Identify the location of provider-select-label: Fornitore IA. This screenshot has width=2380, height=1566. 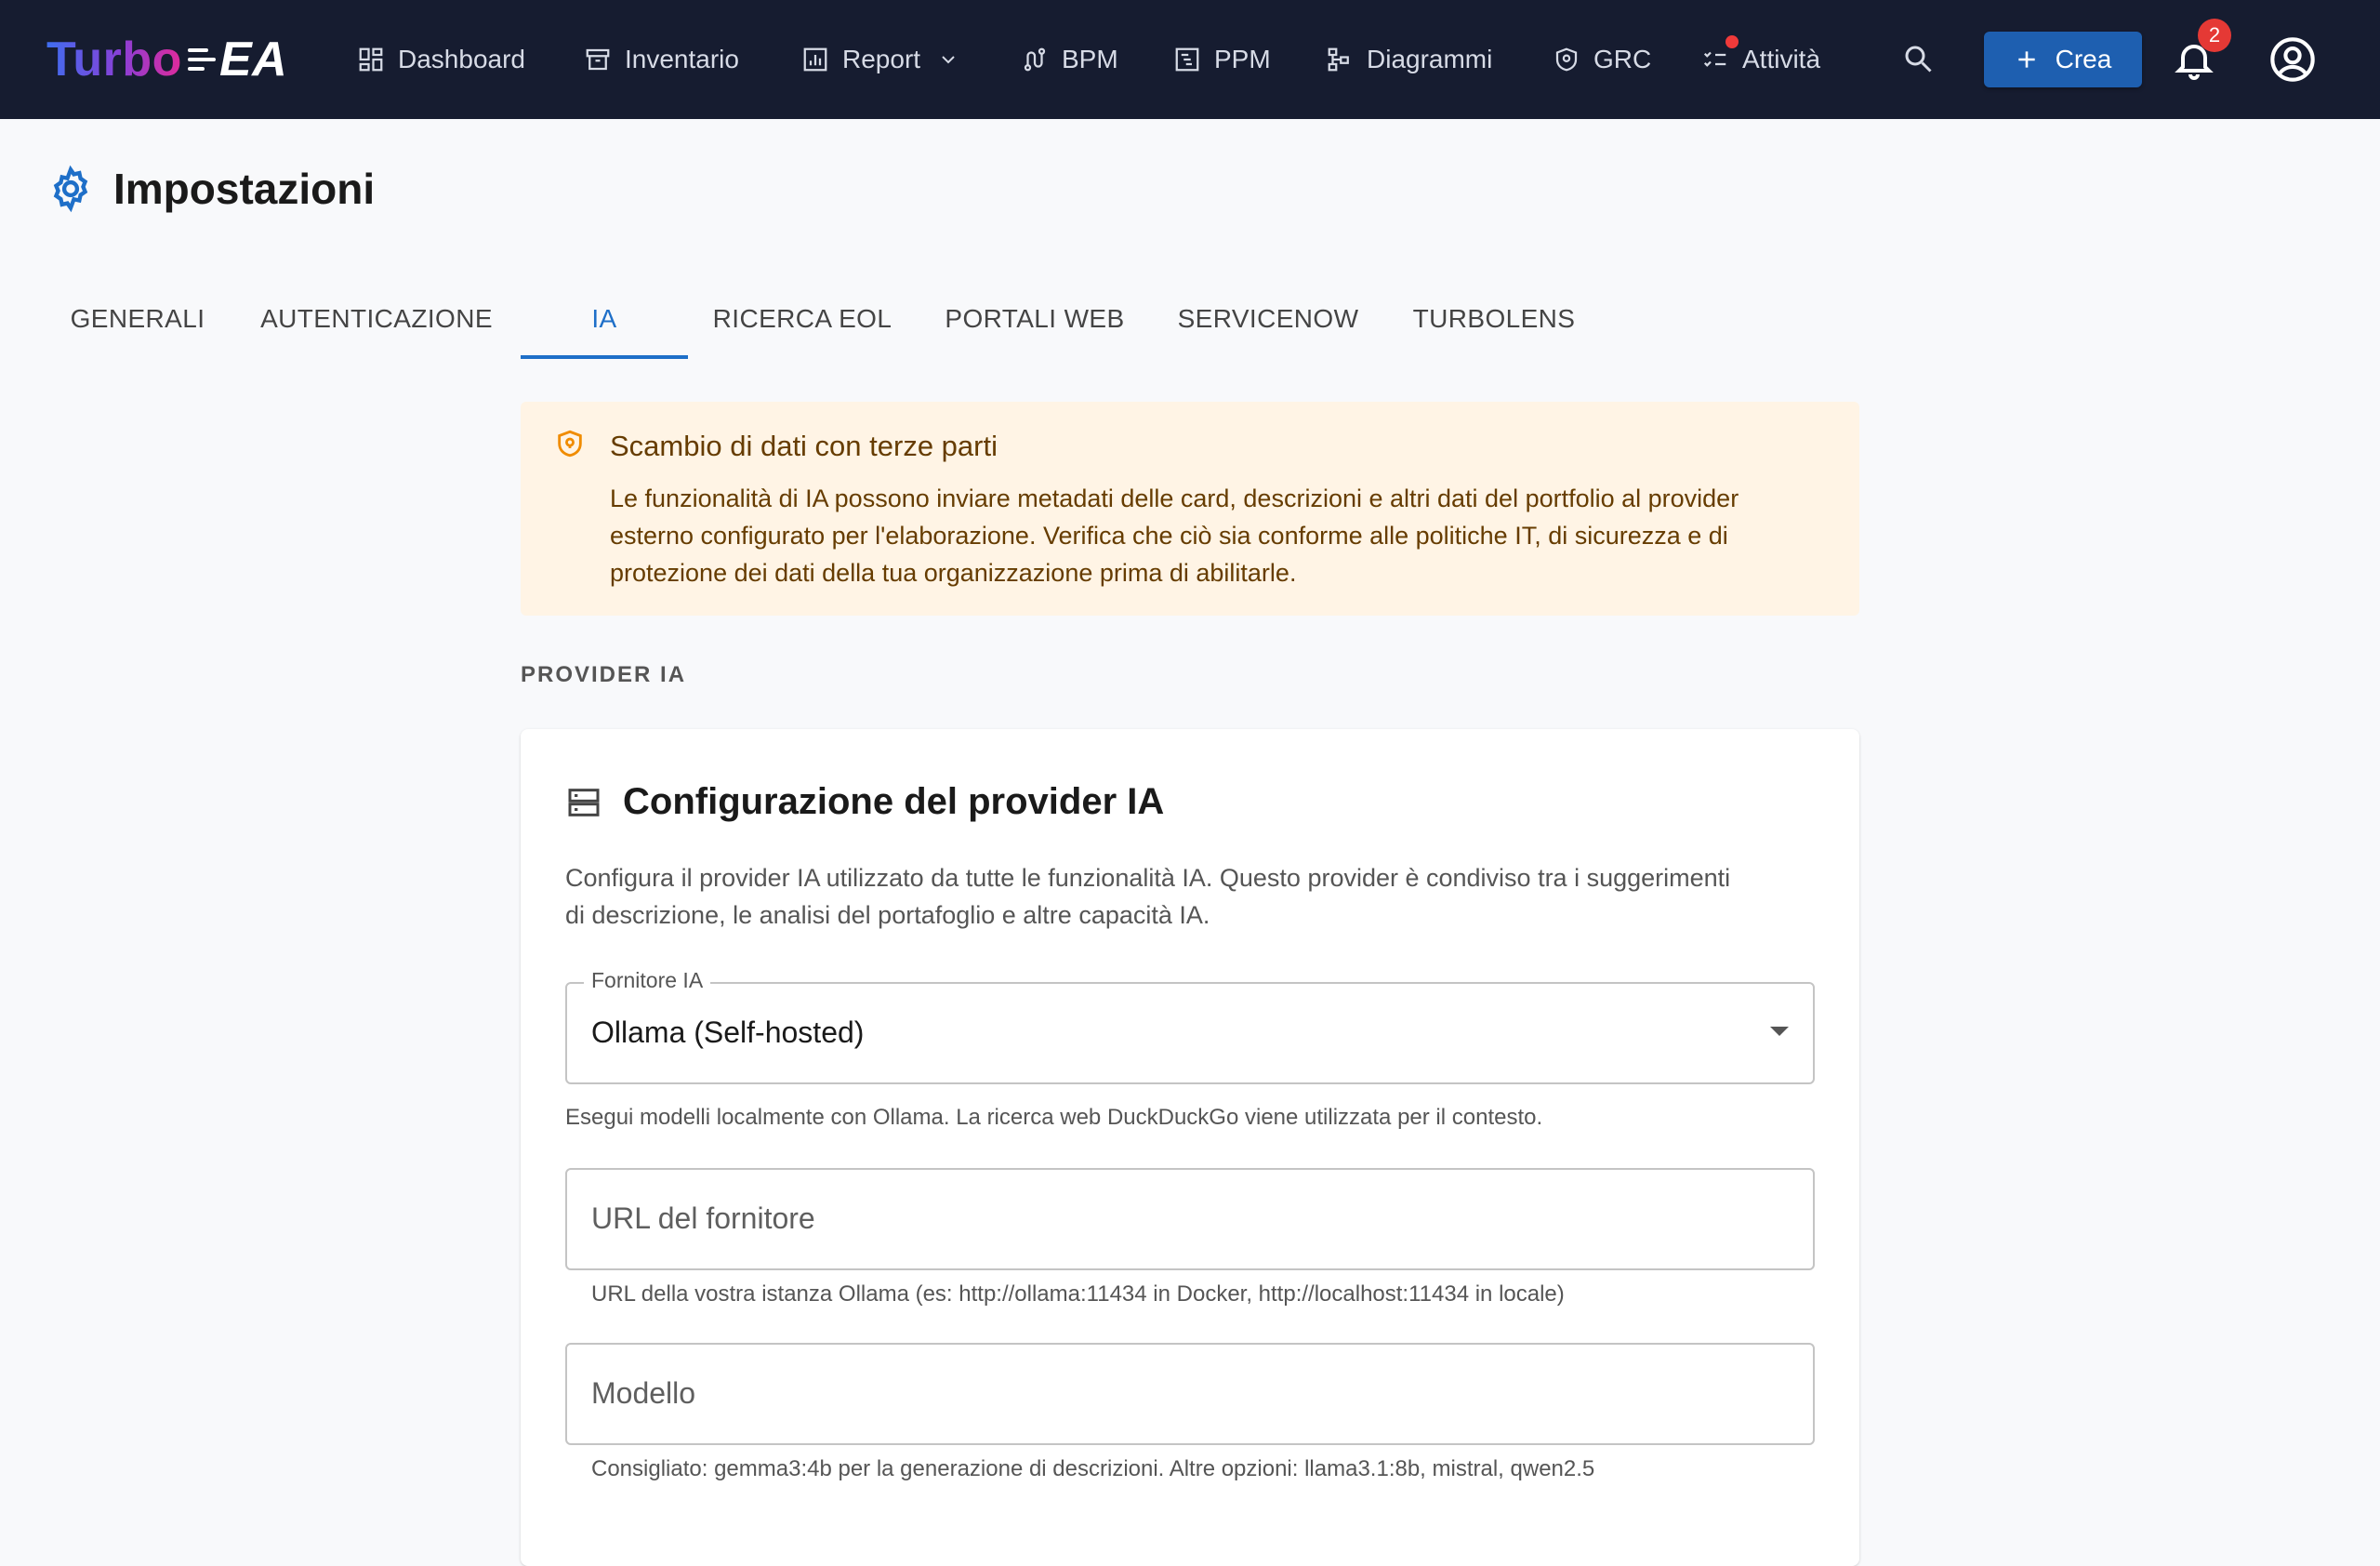
(647, 980).